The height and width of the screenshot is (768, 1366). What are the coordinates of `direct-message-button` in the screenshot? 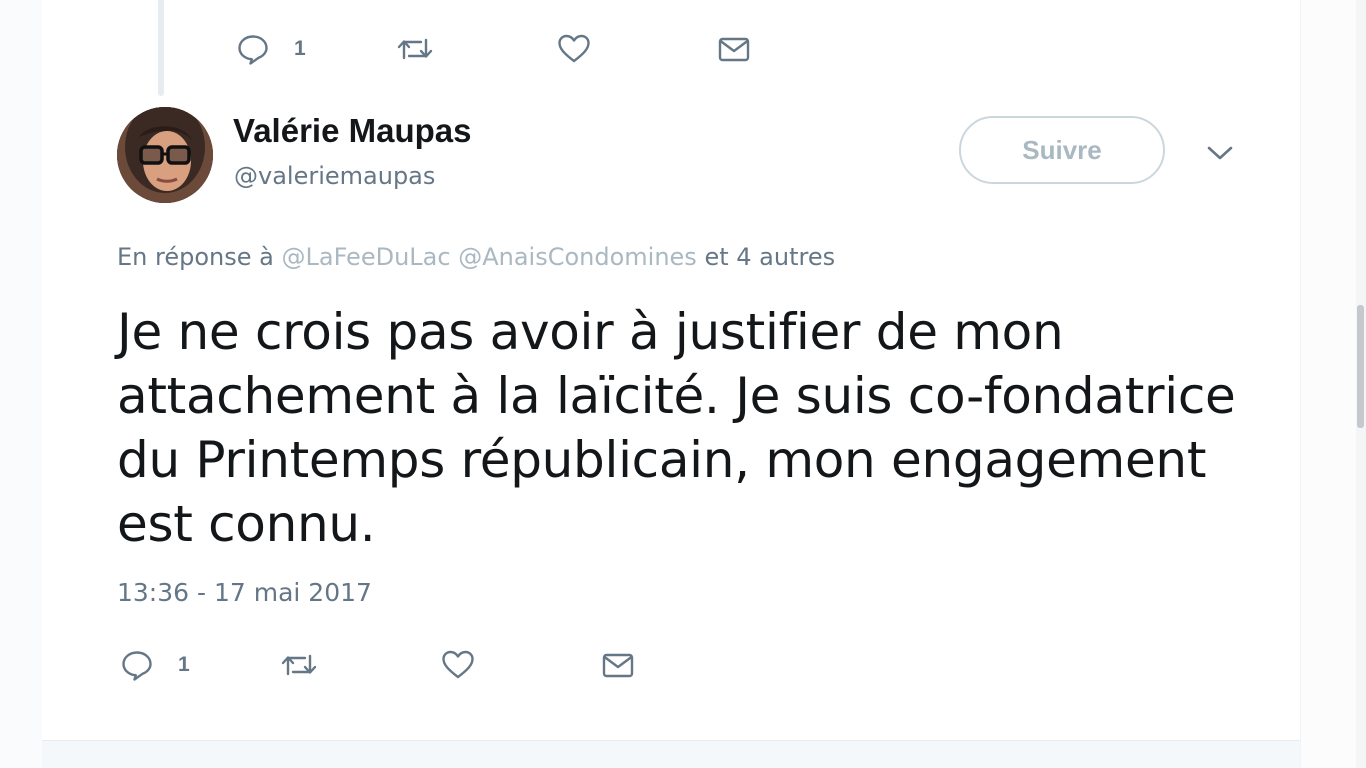 It's located at (618, 665).